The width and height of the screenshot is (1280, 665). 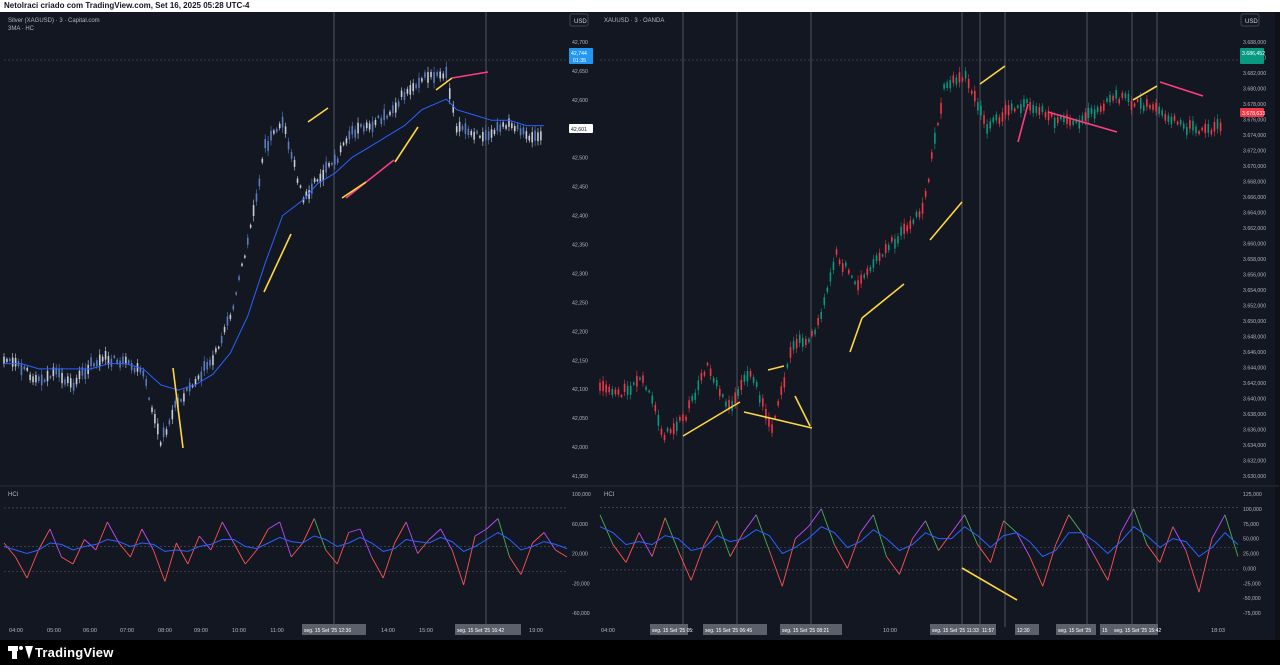 I want to click on time-tick-label: 05:00, so click(x=54, y=631).